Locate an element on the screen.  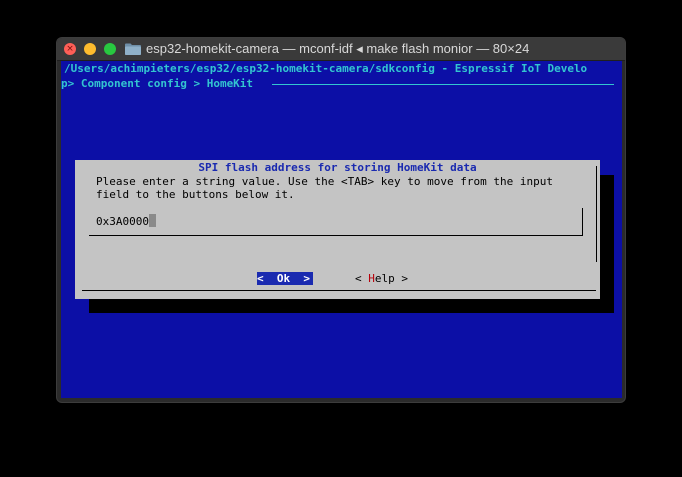
ok-button: < Ok > is located at coordinates (285, 278).